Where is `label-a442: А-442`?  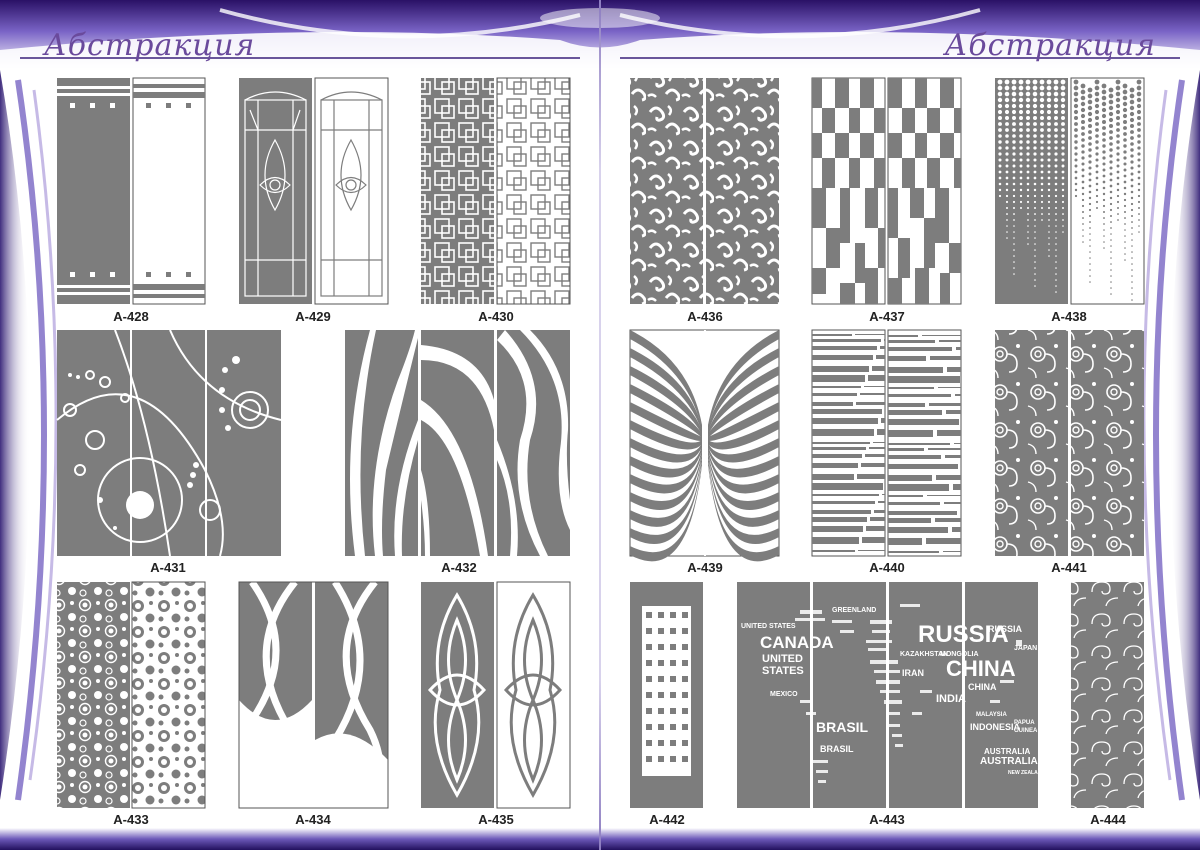
label-a442: А-442 is located at coordinates (667, 819).